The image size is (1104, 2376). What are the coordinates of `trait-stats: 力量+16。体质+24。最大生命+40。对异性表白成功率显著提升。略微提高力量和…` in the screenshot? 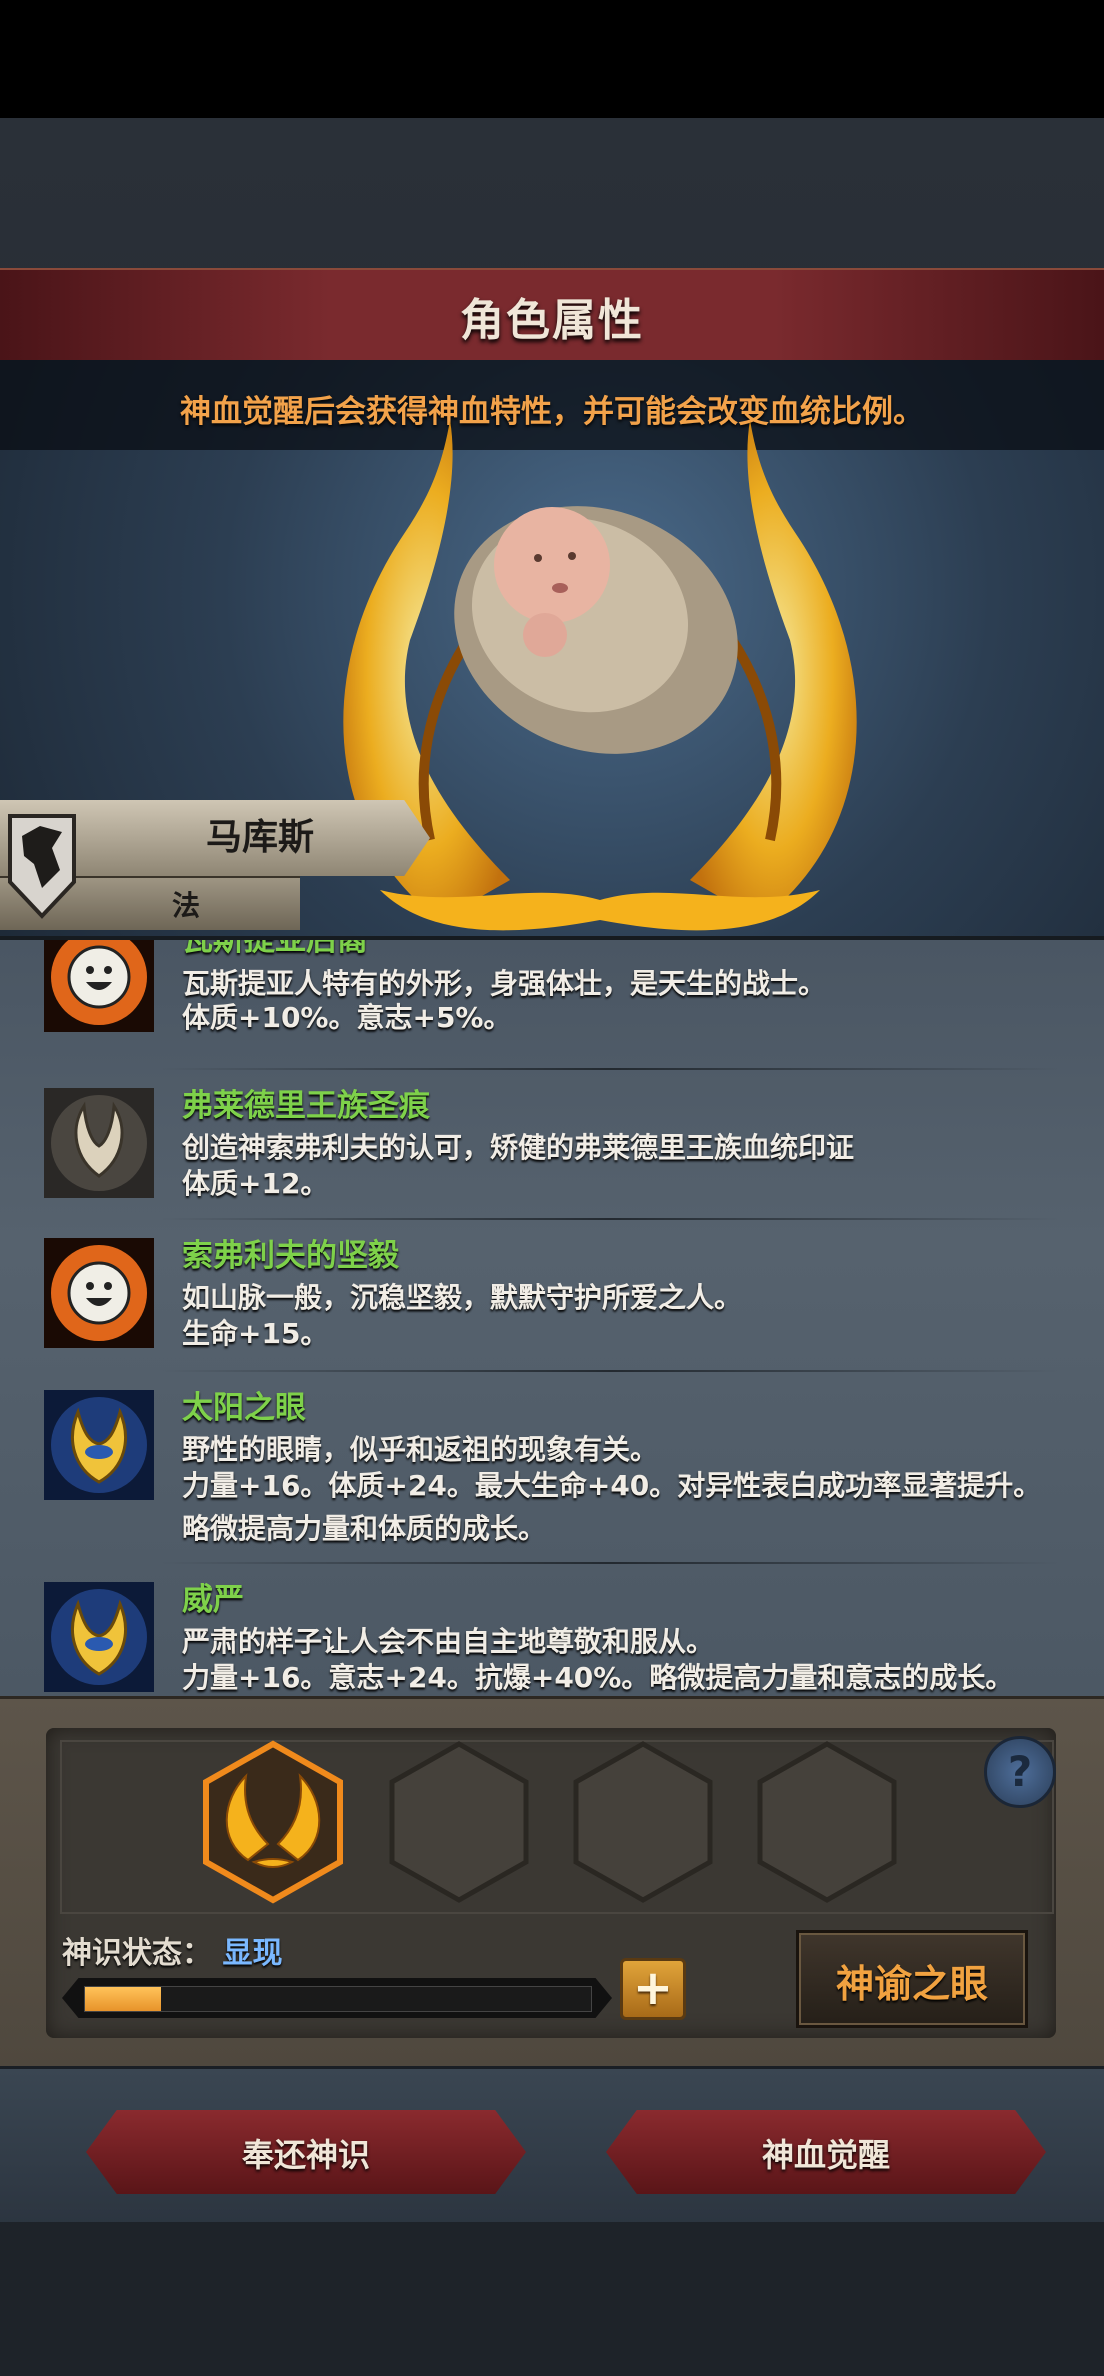 It's located at (612, 1507).